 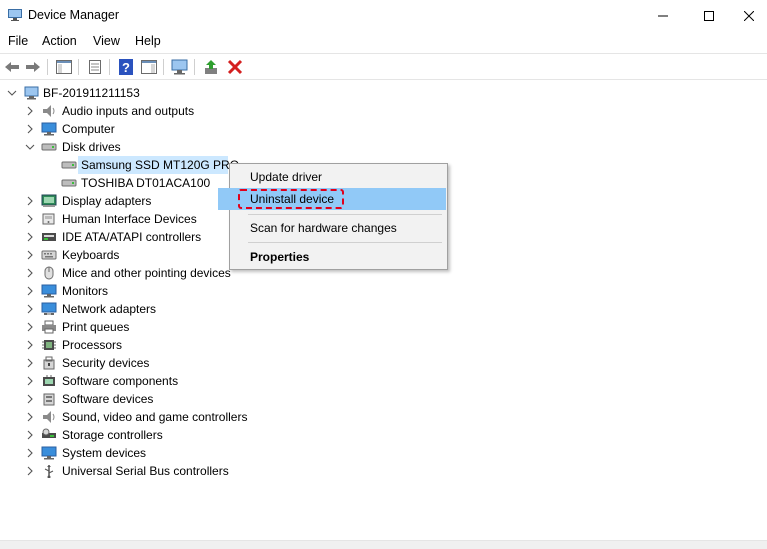 I want to click on show-action-pane-icon, so click(x=149, y=67).